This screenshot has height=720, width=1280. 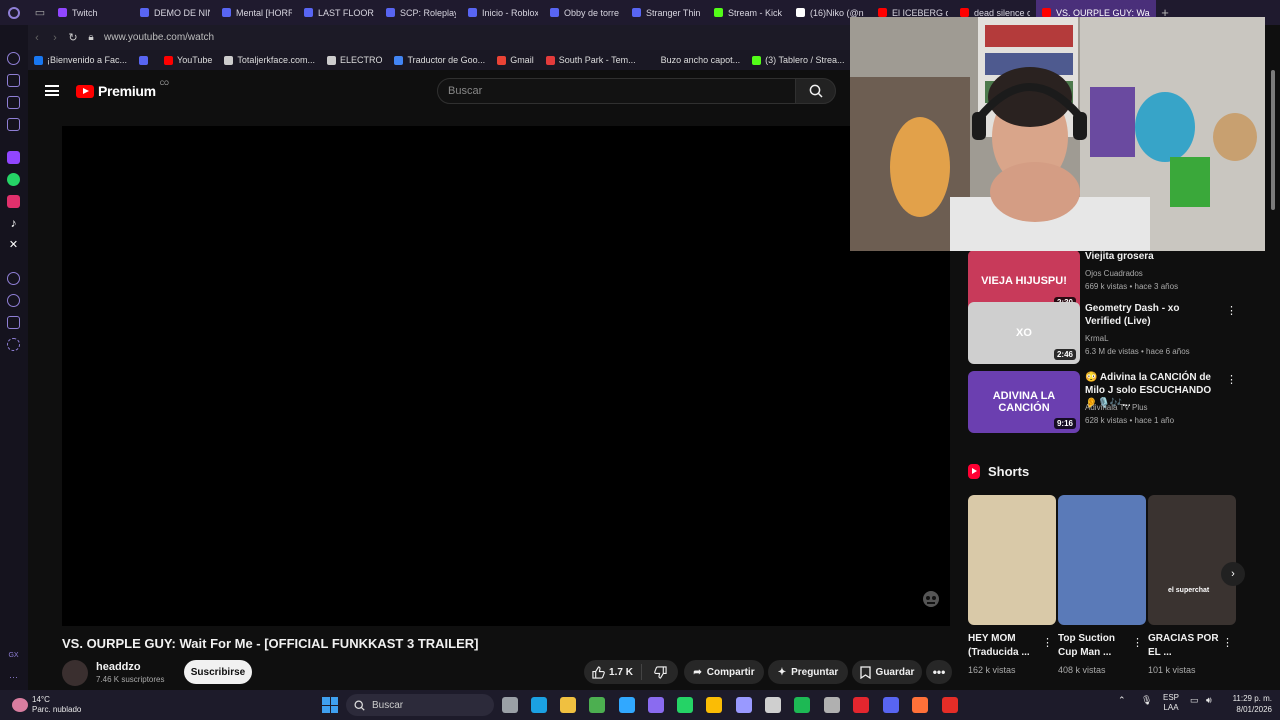 What do you see at coordinates (503, 12) in the screenshot?
I see `browser-tab: Inicio - Roblox` at bounding box center [503, 12].